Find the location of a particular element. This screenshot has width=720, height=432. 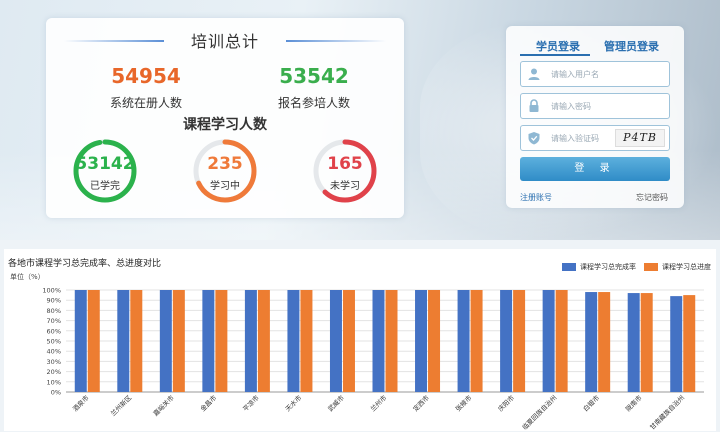

legend-item-completion: 课程学习总完成率 is located at coordinates (599, 267).